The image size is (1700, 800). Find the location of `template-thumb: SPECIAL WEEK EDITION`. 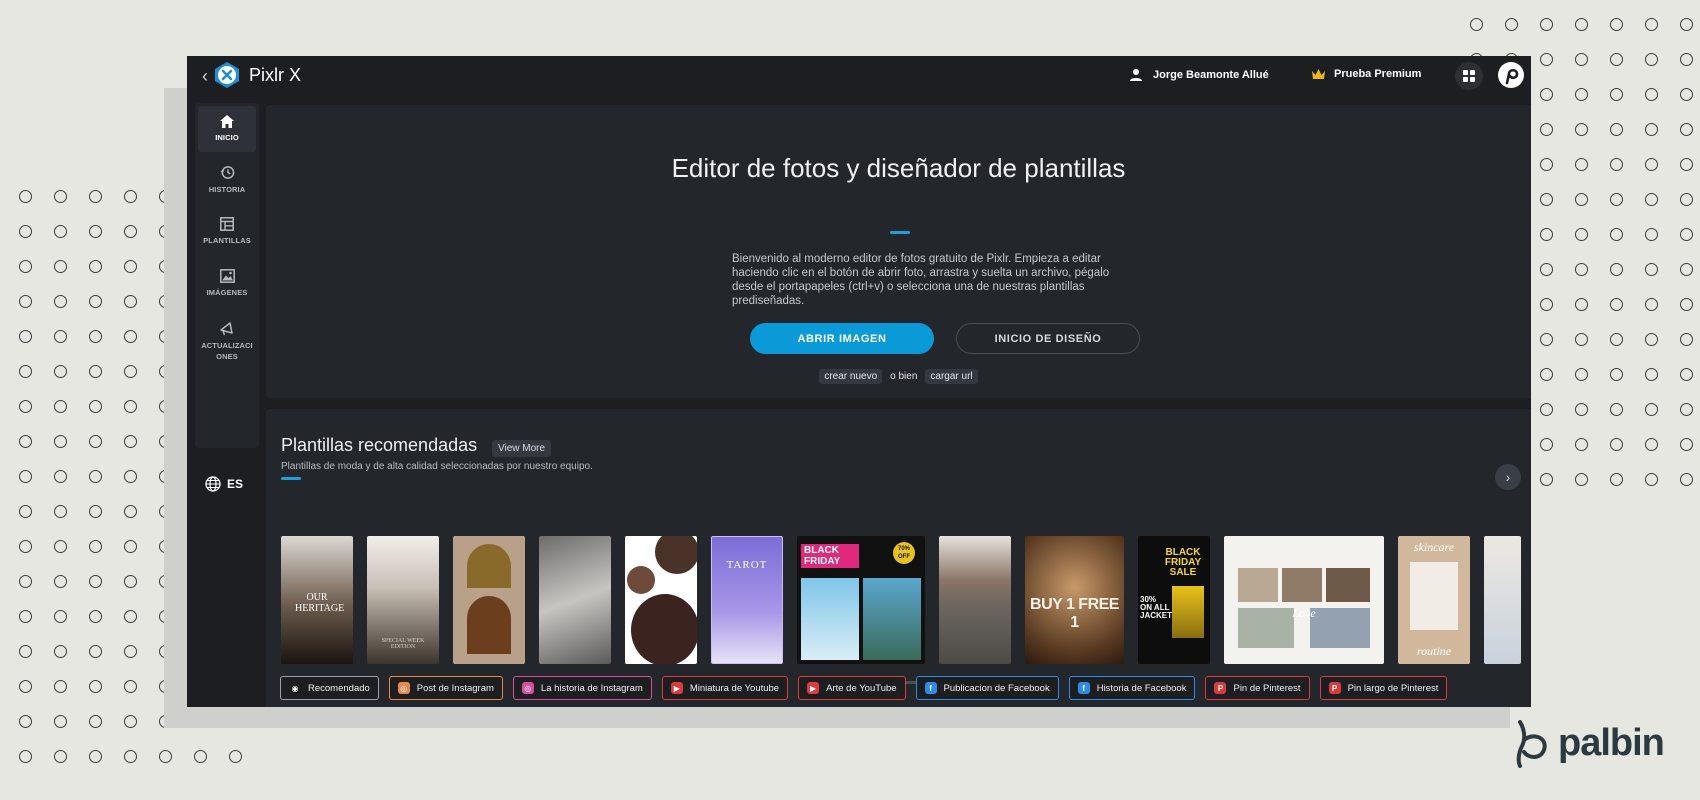

template-thumb: SPECIAL WEEK EDITION is located at coordinates (403, 600).